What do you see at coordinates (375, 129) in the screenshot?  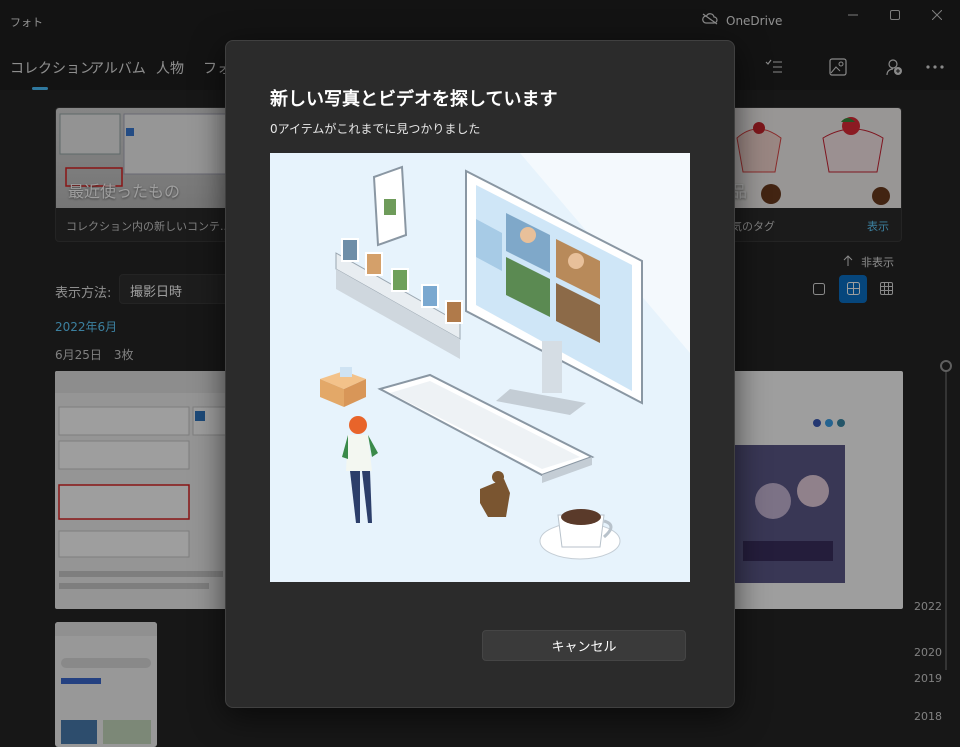 I see `dialog-subtitle: 0アイテムがこれまでに見つかりました` at bounding box center [375, 129].